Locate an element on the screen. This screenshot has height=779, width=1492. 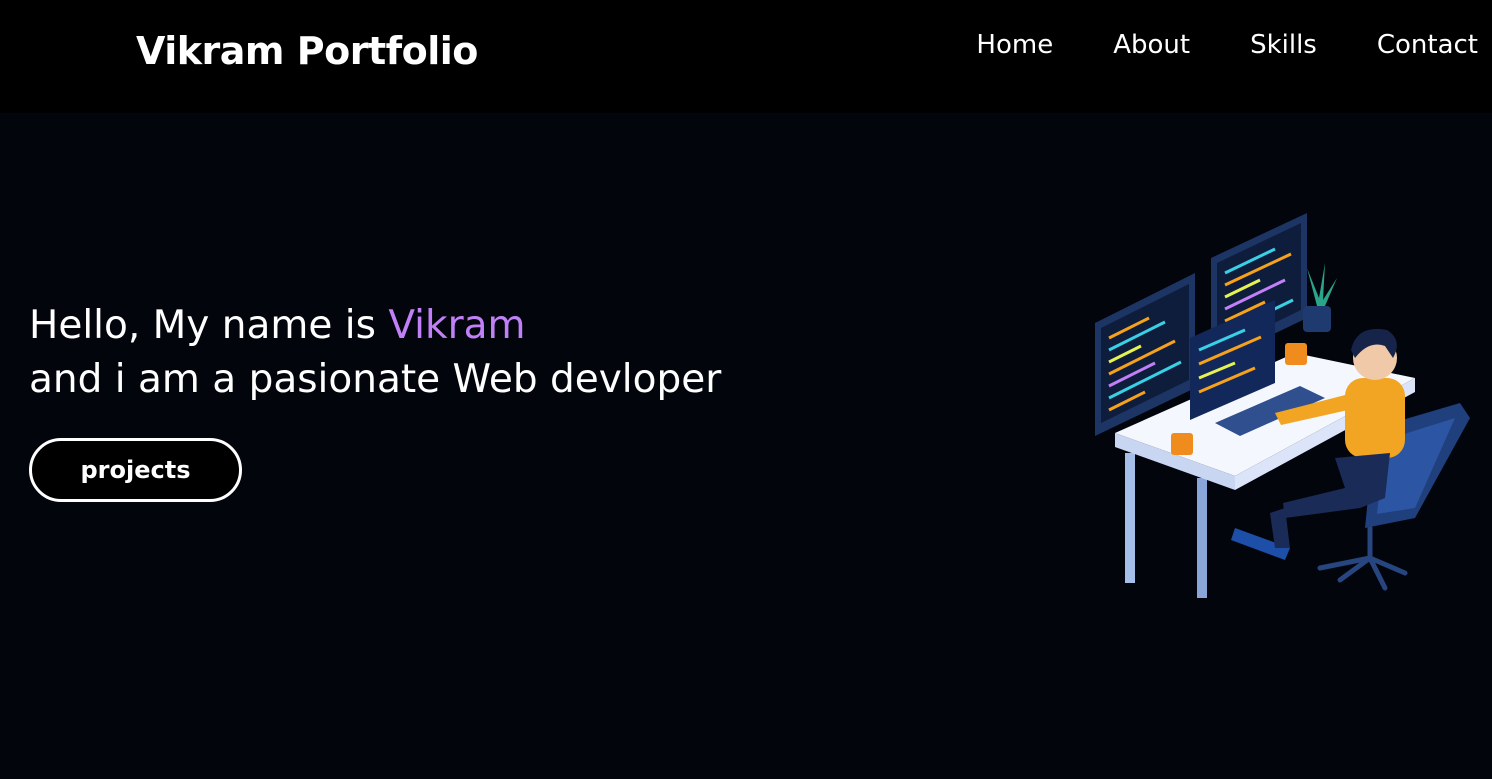
hero-tagline: and i am a pasionate Web devloper is located at coordinates (375, 379).